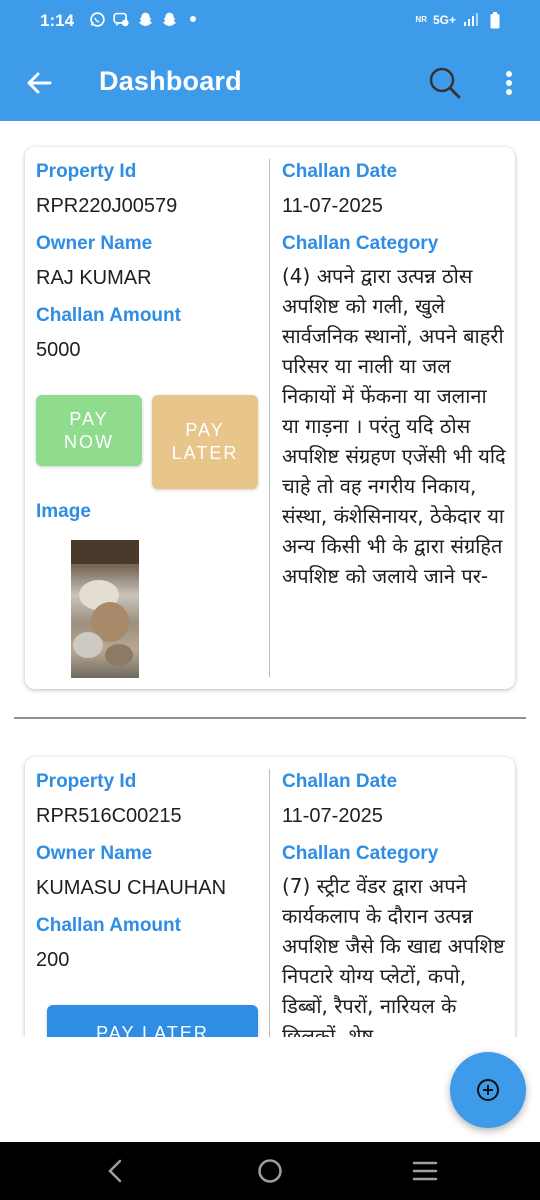 The image size is (540, 1200). Describe the element at coordinates (495, 20) in the screenshot. I see `battery-icon` at that location.